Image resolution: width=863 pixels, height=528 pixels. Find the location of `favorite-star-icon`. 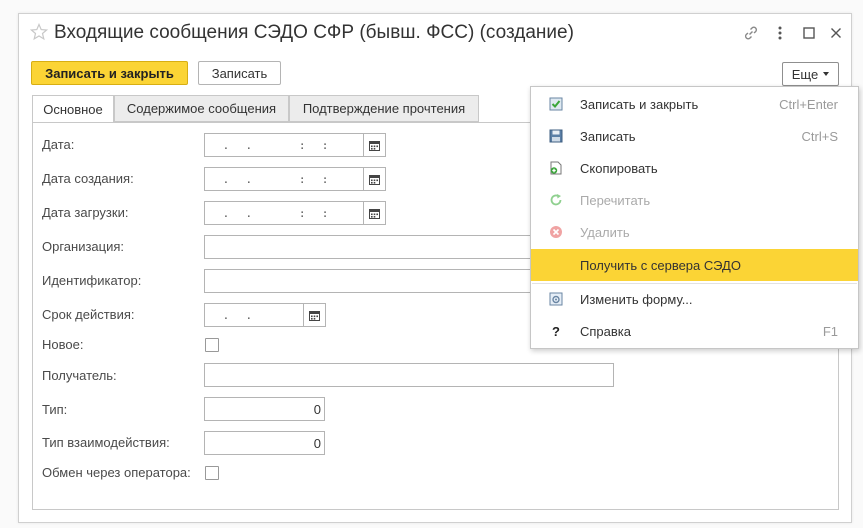

favorite-star-icon is located at coordinates (39, 31).